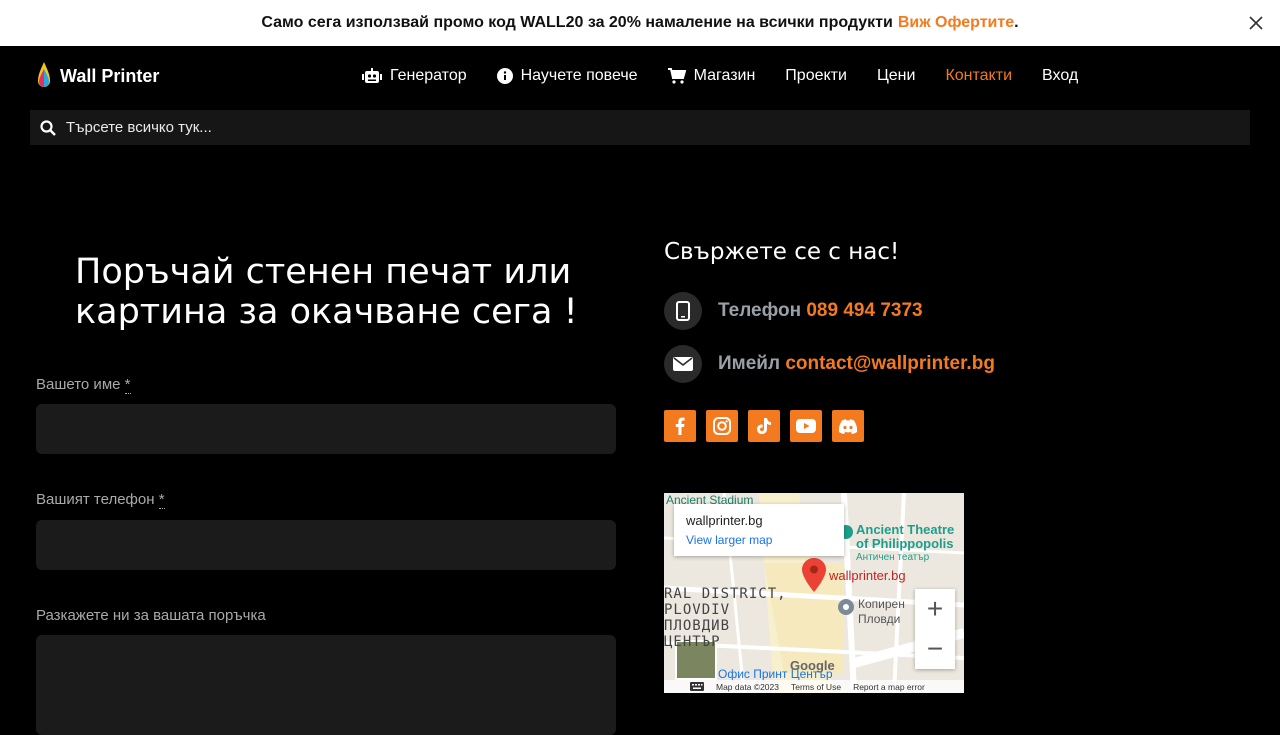  What do you see at coordinates (724, 75) in the screenshot?
I see `nav-label: Магазин` at bounding box center [724, 75].